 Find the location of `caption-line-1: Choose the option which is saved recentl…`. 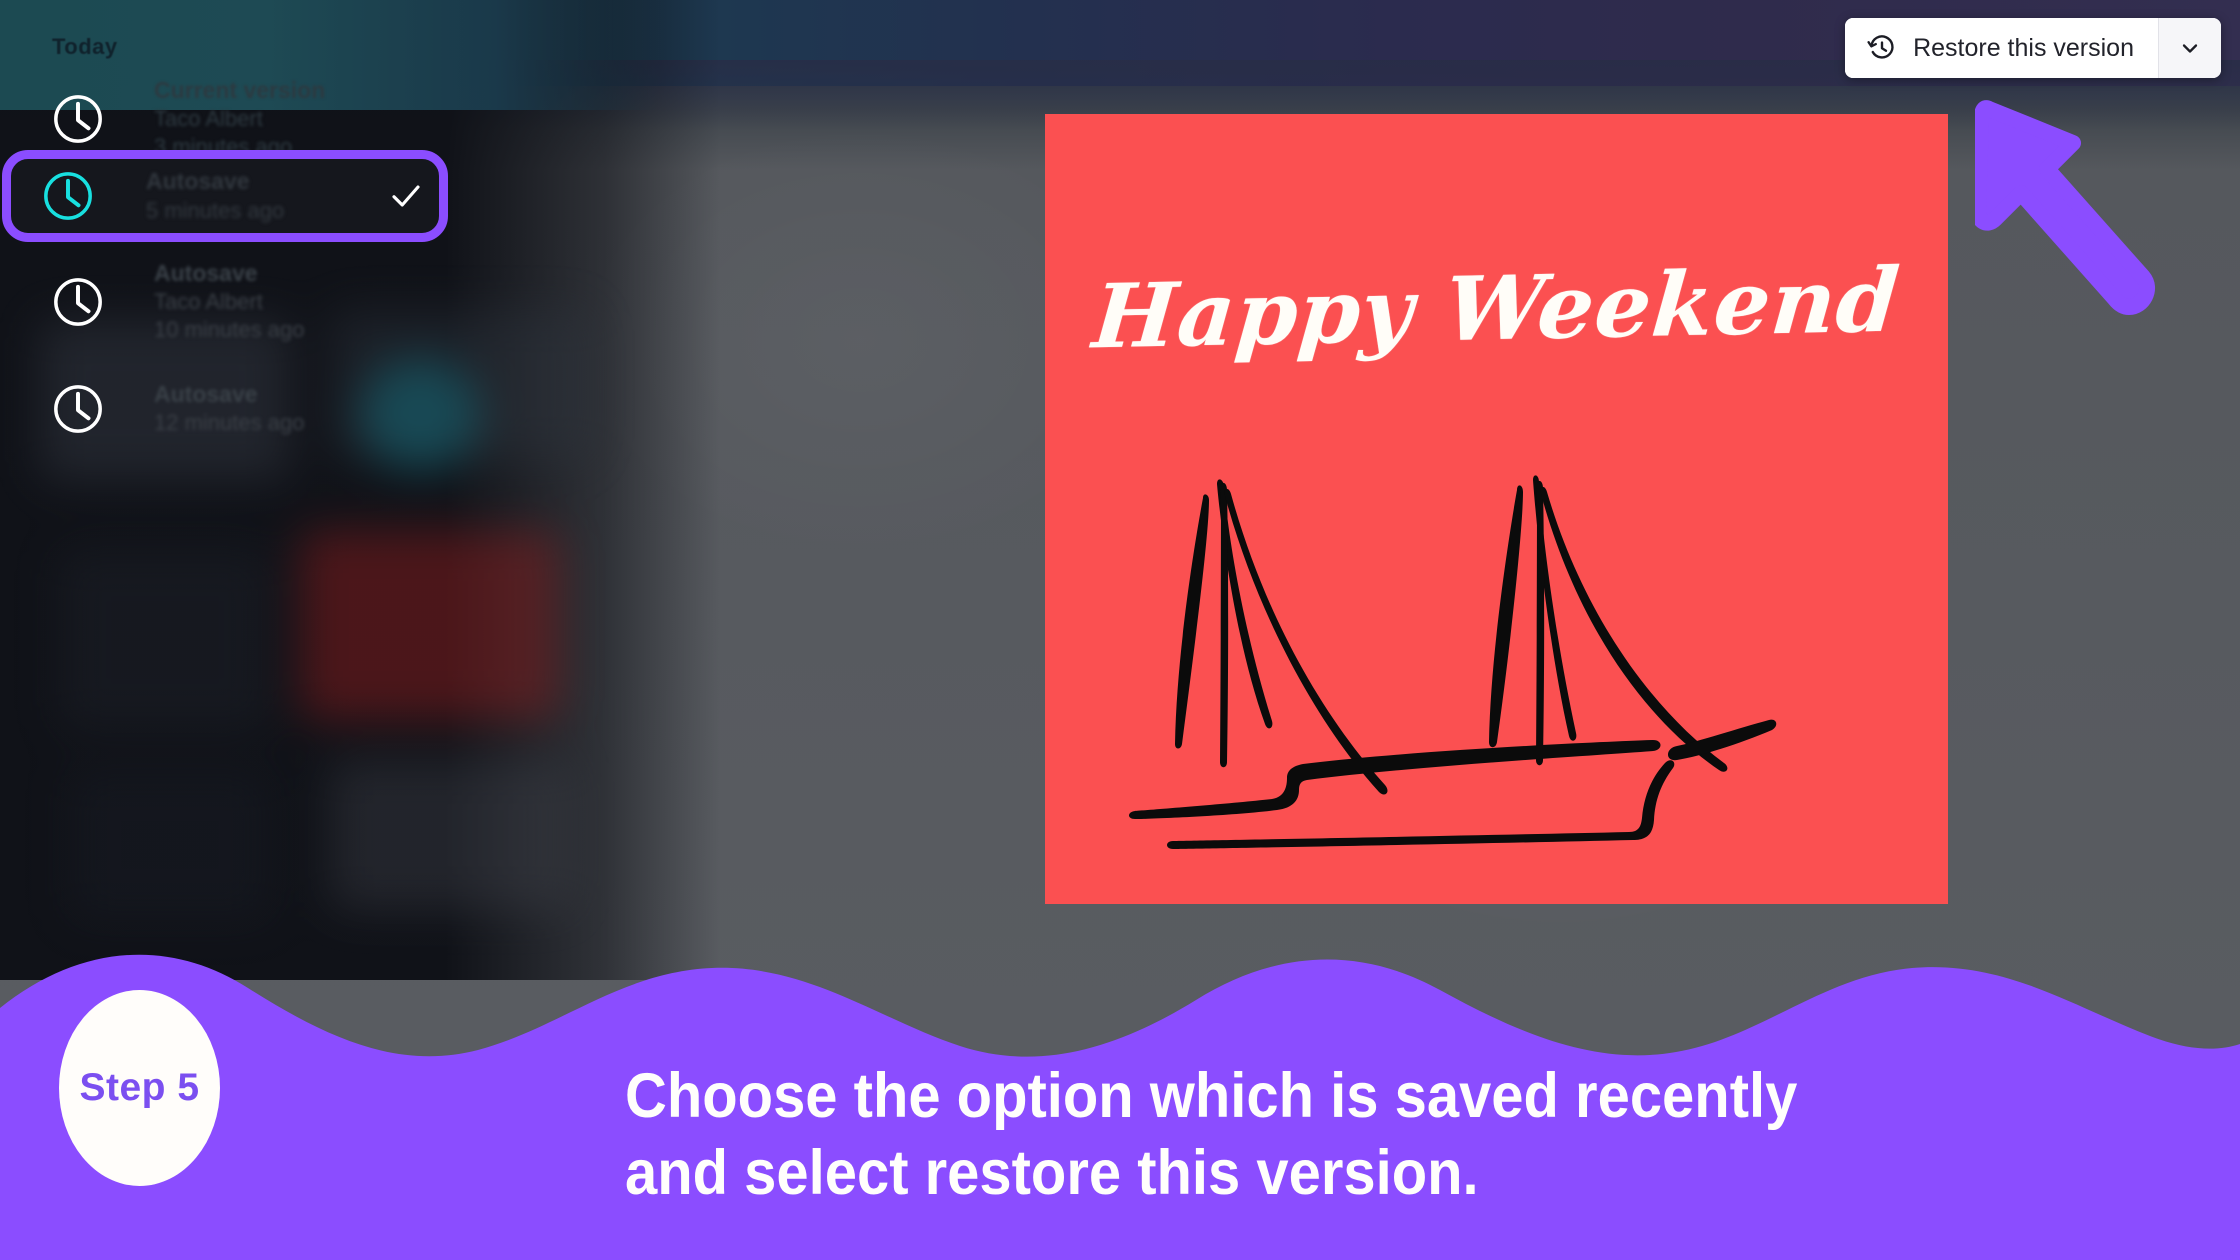

caption-line-1: Choose the option which is saved recentl… is located at coordinates (1211, 1096).